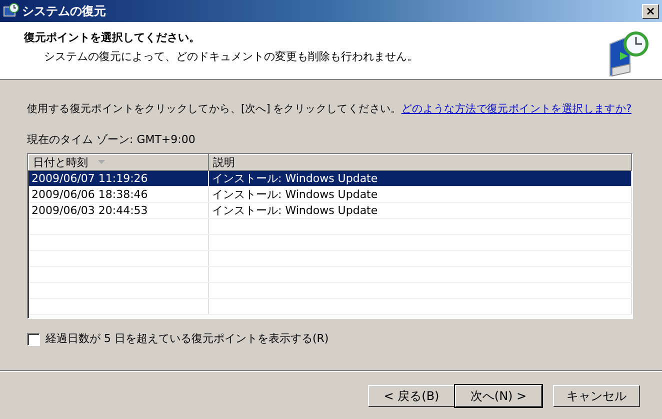 The height and width of the screenshot is (419, 662). What do you see at coordinates (498, 395) in the screenshot?
I see `dialog-button: 次へ(N) >` at bounding box center [498, 395].